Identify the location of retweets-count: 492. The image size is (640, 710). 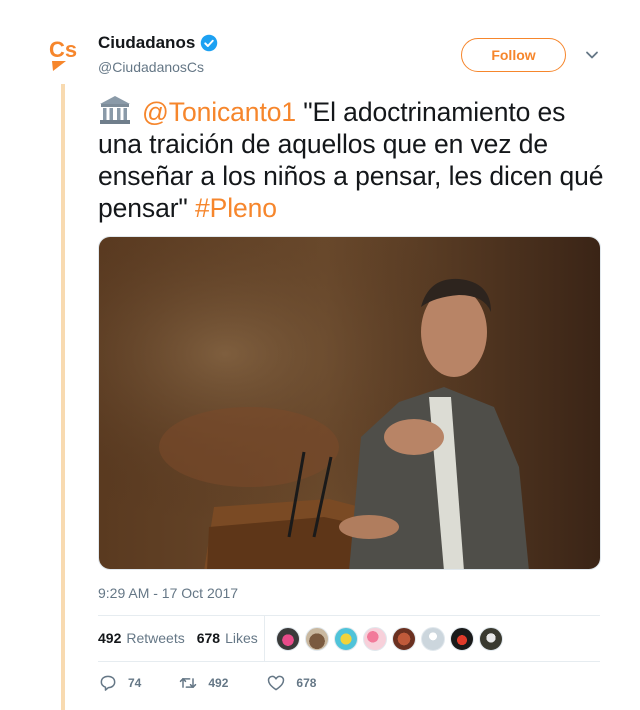
(110, 638).